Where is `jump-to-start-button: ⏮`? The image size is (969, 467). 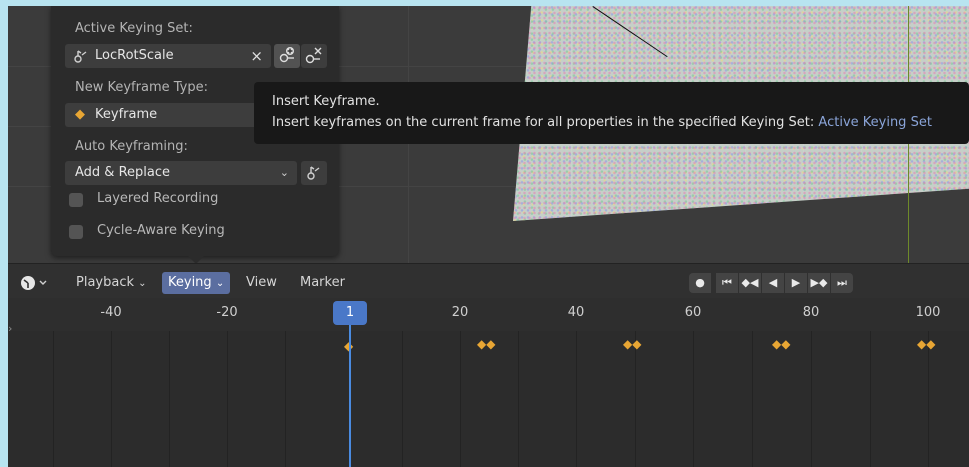 jump-to-start-button: ⏮ is located at coordinates (727, 283).